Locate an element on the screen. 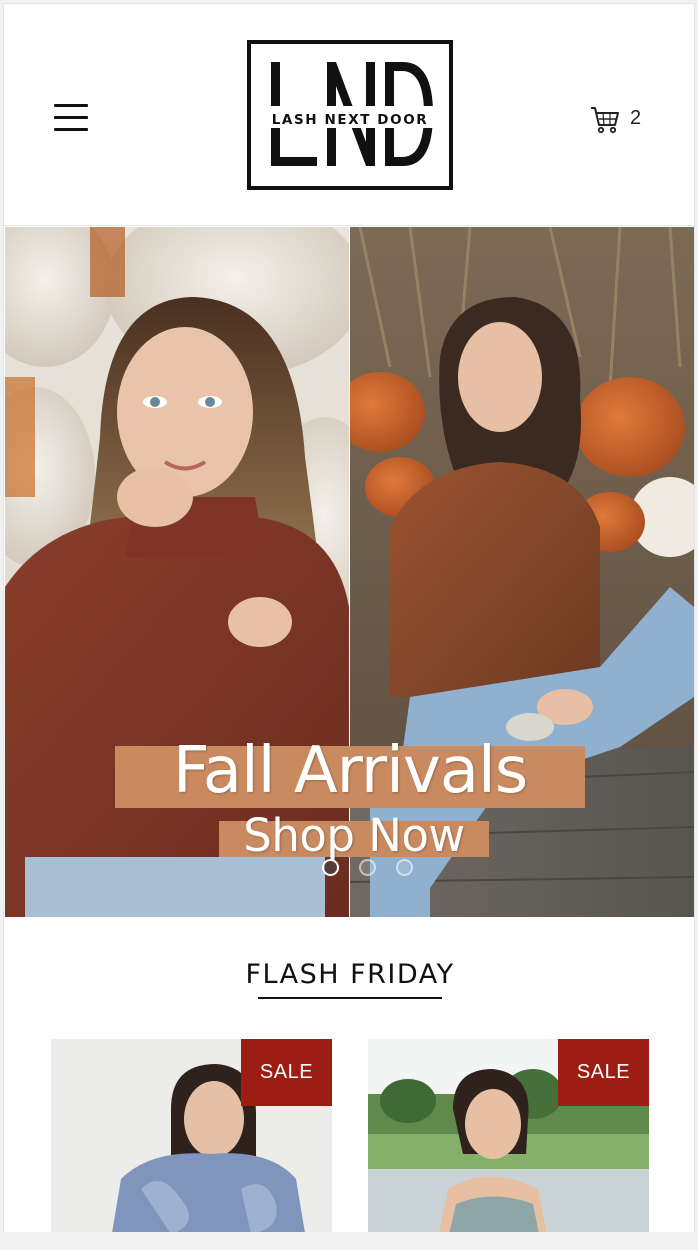  hero-title: Fall Arrivals is located at coordinates (350, 771).